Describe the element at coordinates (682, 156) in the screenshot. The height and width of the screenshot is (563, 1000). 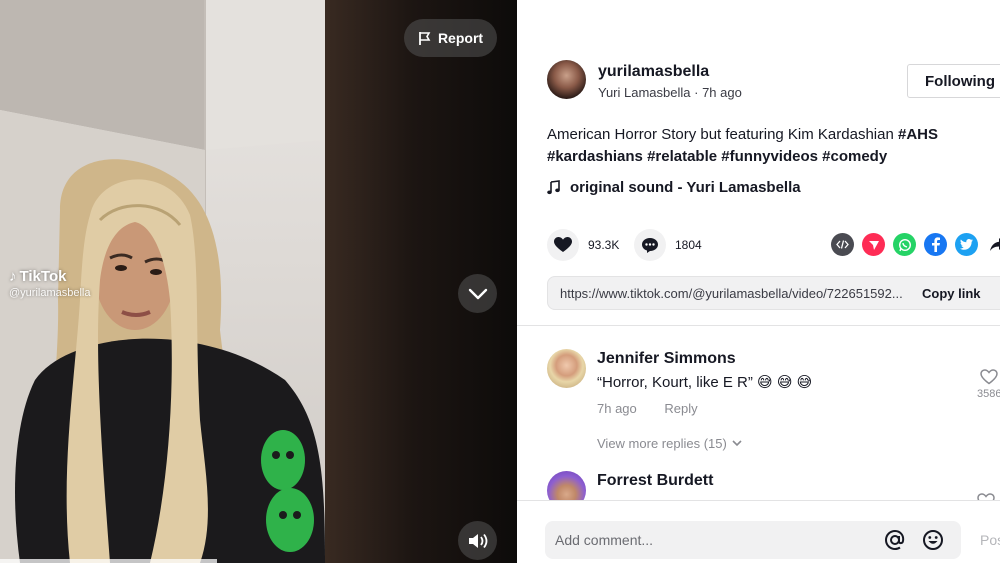
I see `hashtag-relatable: #relatable` at that location.